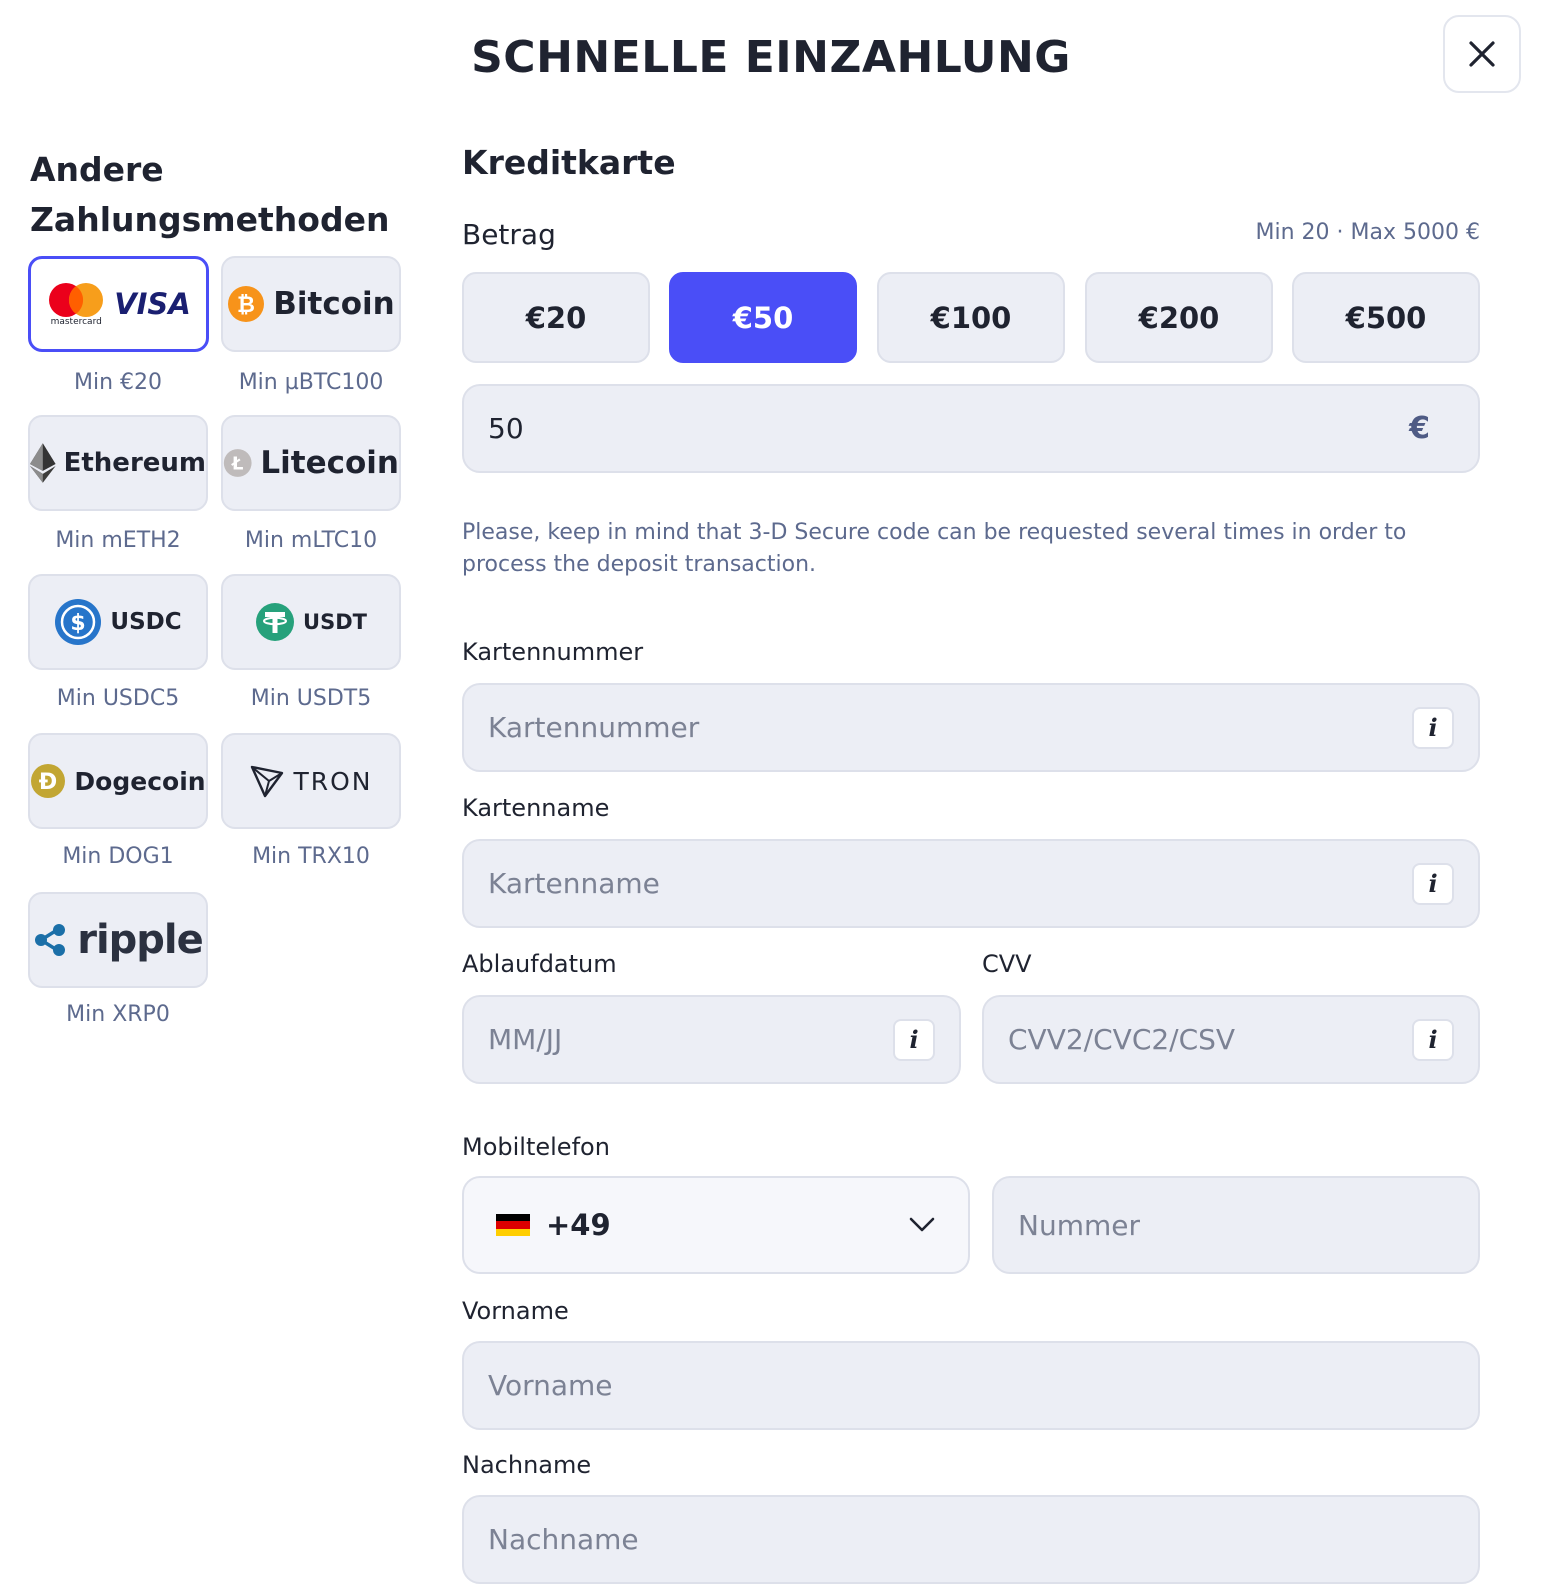 The height and width of the screenshot is (1586, 1542). I want to click on dogecoin-label: Dogecoin, so click(140, 781).